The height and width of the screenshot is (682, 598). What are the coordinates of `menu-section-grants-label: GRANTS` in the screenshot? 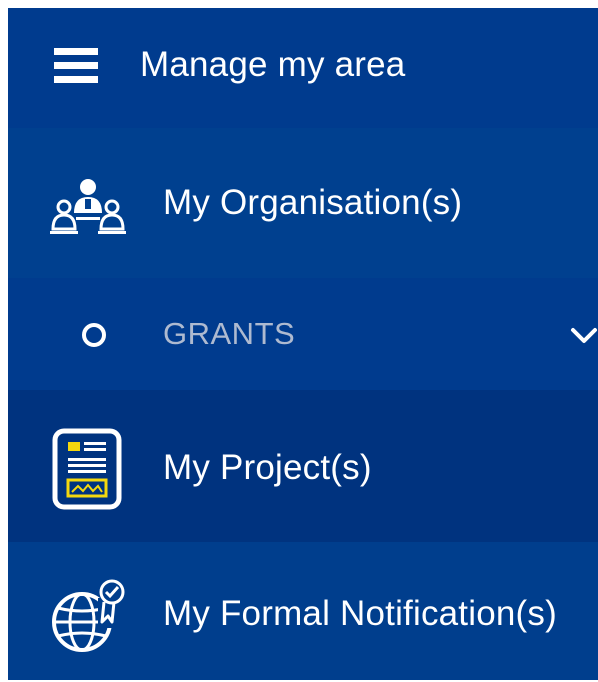 It's located at (229, 333).